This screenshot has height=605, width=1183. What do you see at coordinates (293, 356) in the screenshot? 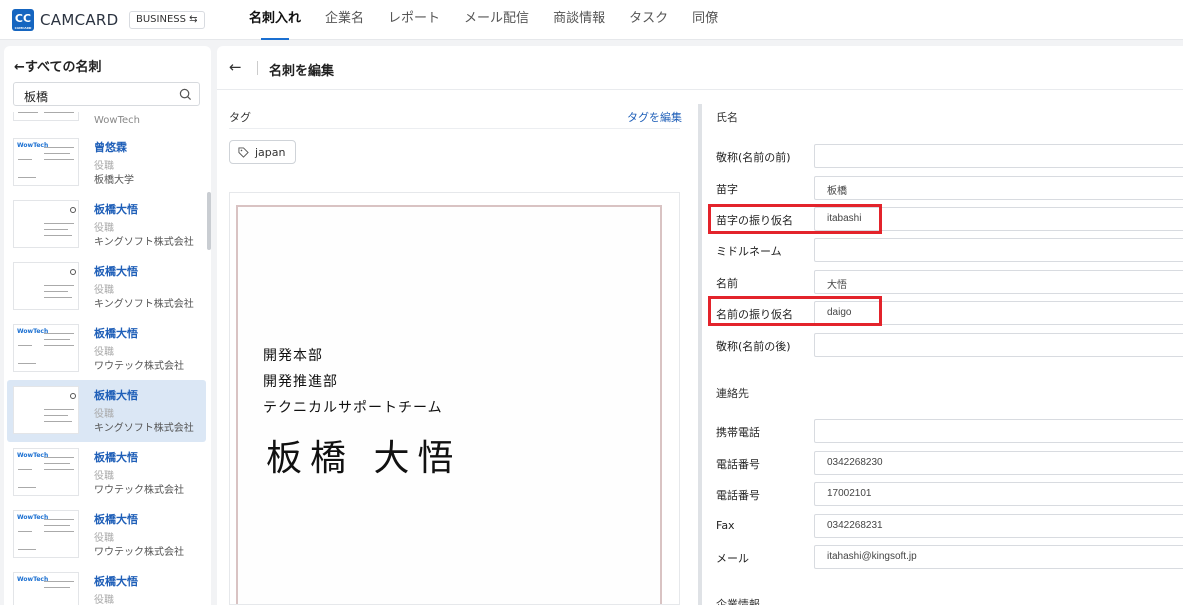
I see `card-line-department: 開発本部` at bounding box center [293, 356].